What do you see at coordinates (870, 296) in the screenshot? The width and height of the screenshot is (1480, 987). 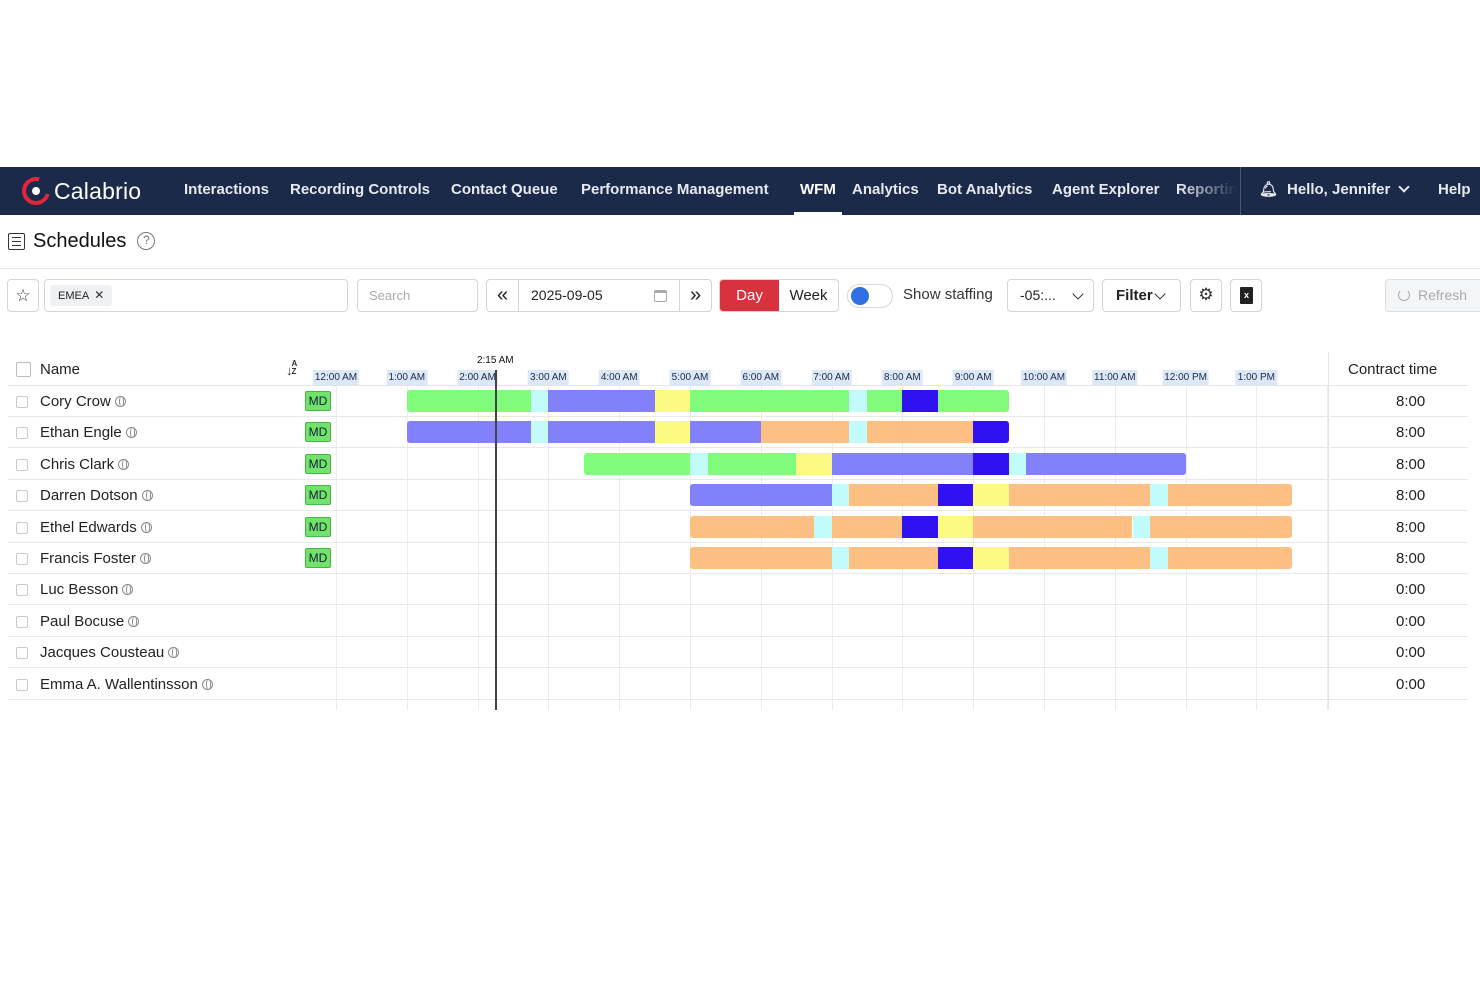 I see `show-staffing-toggle` at bounding box center [870, 296].